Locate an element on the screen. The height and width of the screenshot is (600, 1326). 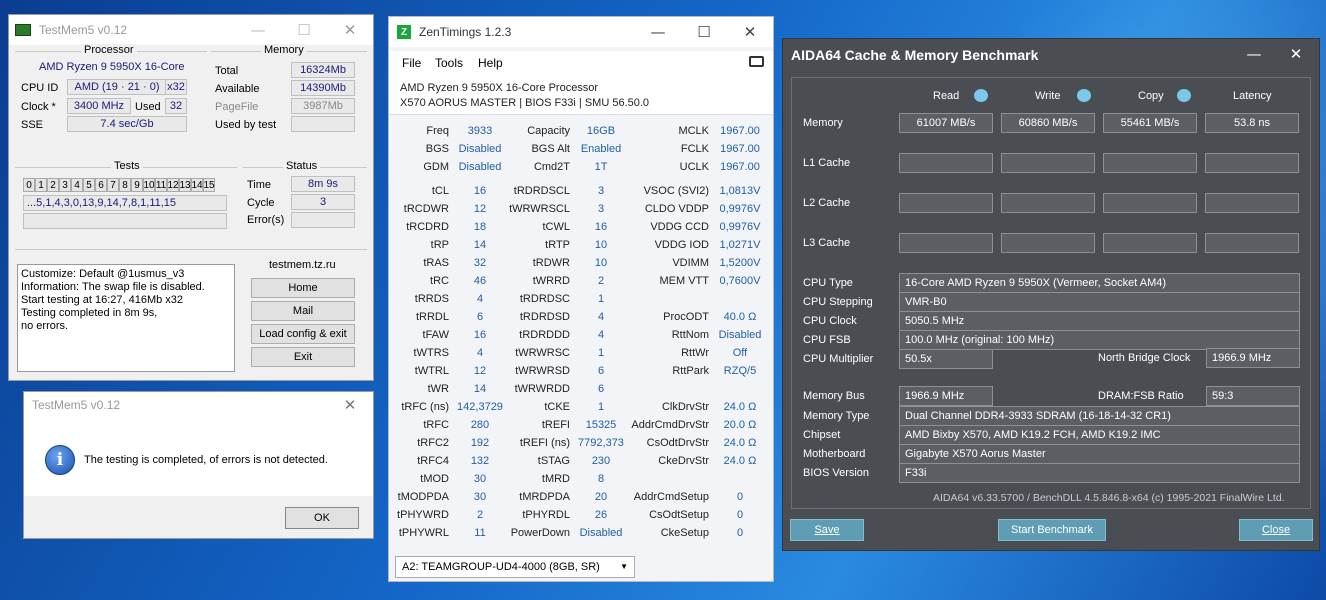
load-config-button: Load config & exit is located at coordinates (303, 334).